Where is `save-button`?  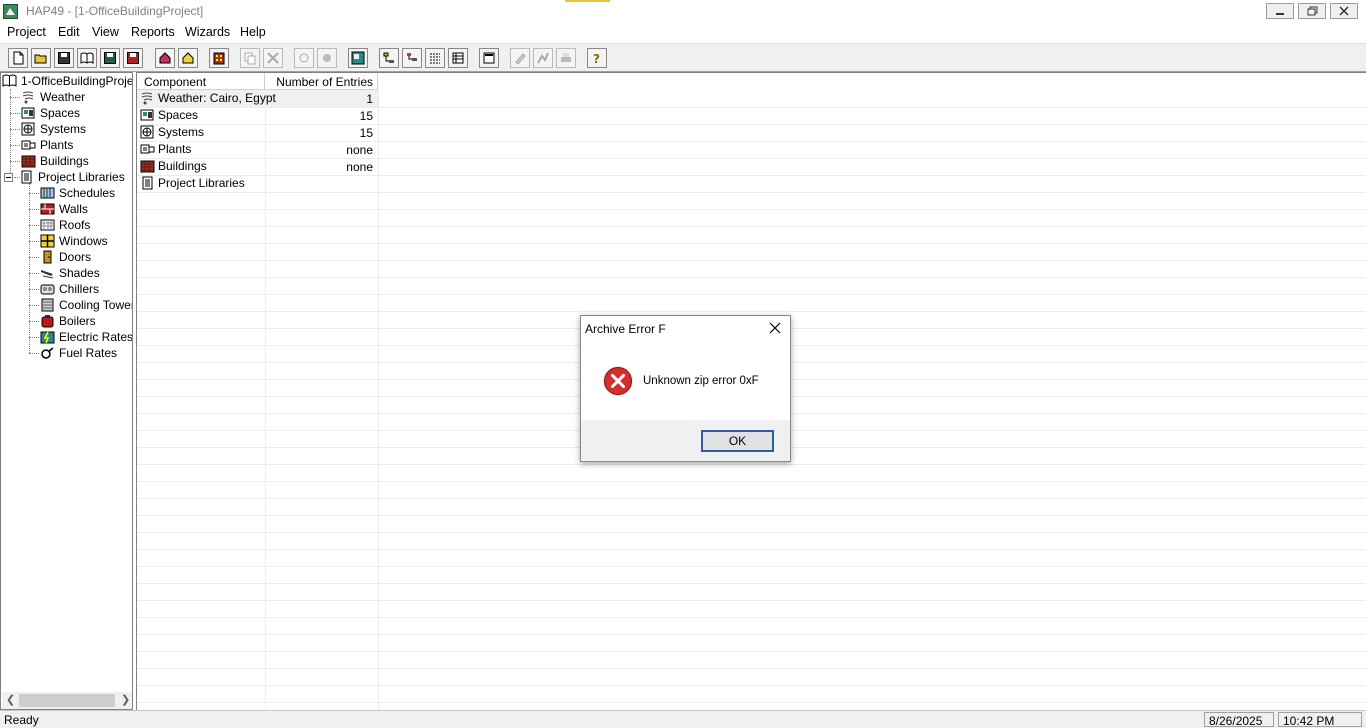
save-button is located at coordinates (64, 58).